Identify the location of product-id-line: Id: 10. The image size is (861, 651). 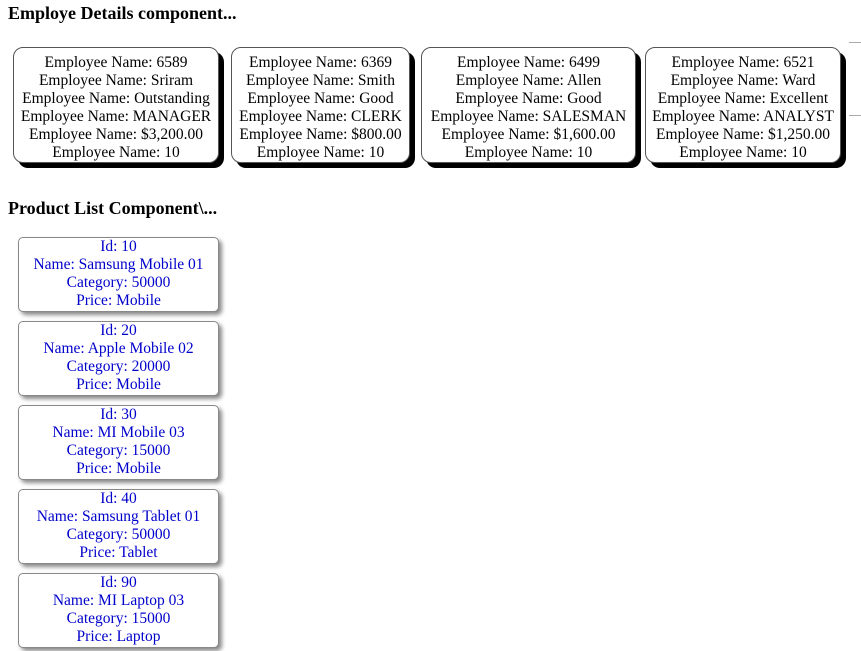
(118, 247).